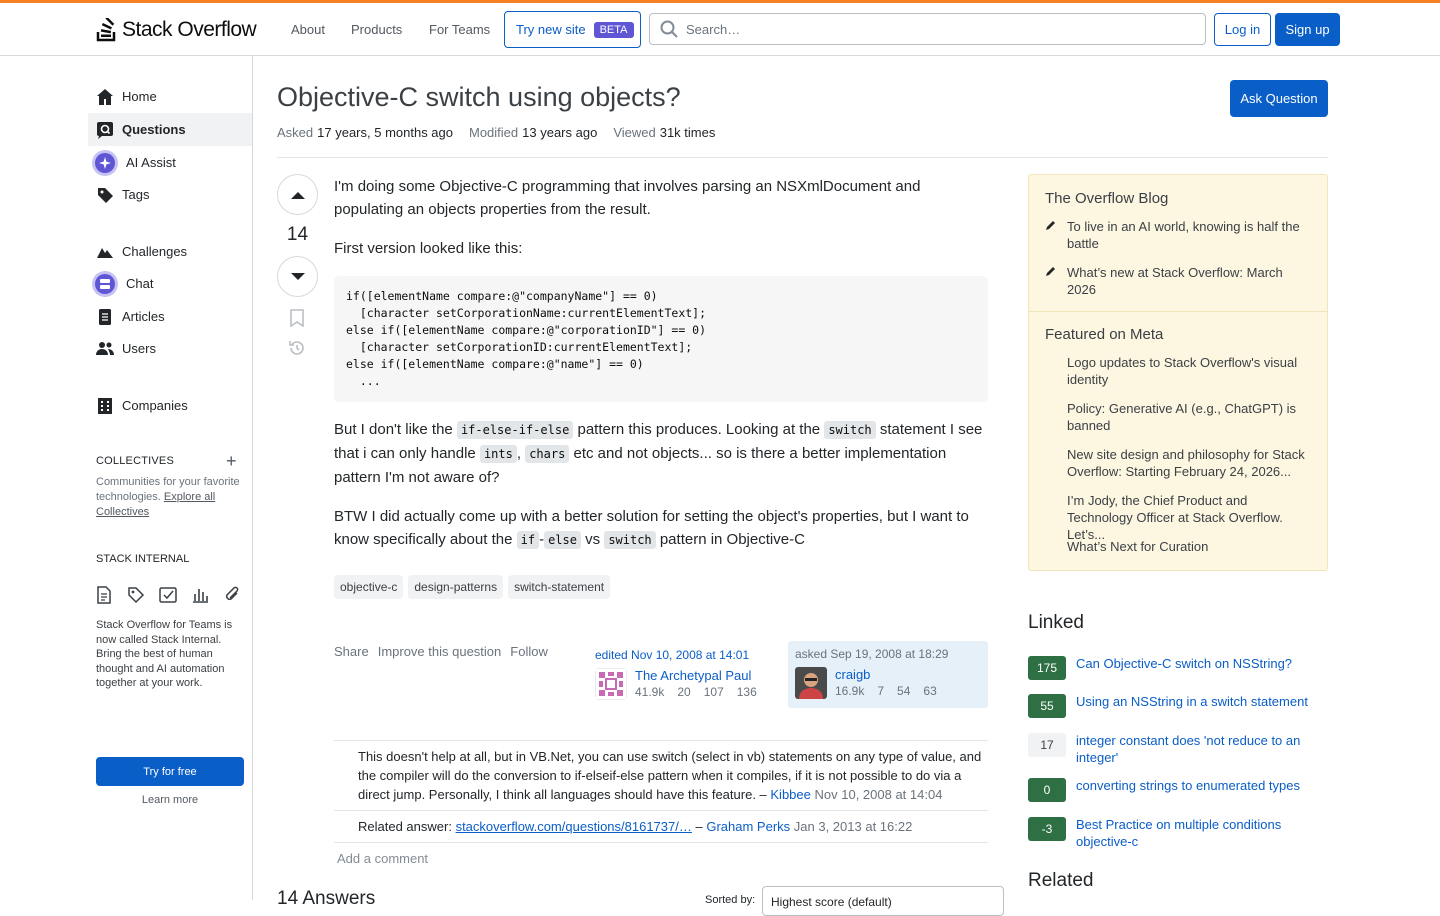 The height and width of the screenshot is (916, 1440). I want to click on bookmark-icon, so click(297, 319).